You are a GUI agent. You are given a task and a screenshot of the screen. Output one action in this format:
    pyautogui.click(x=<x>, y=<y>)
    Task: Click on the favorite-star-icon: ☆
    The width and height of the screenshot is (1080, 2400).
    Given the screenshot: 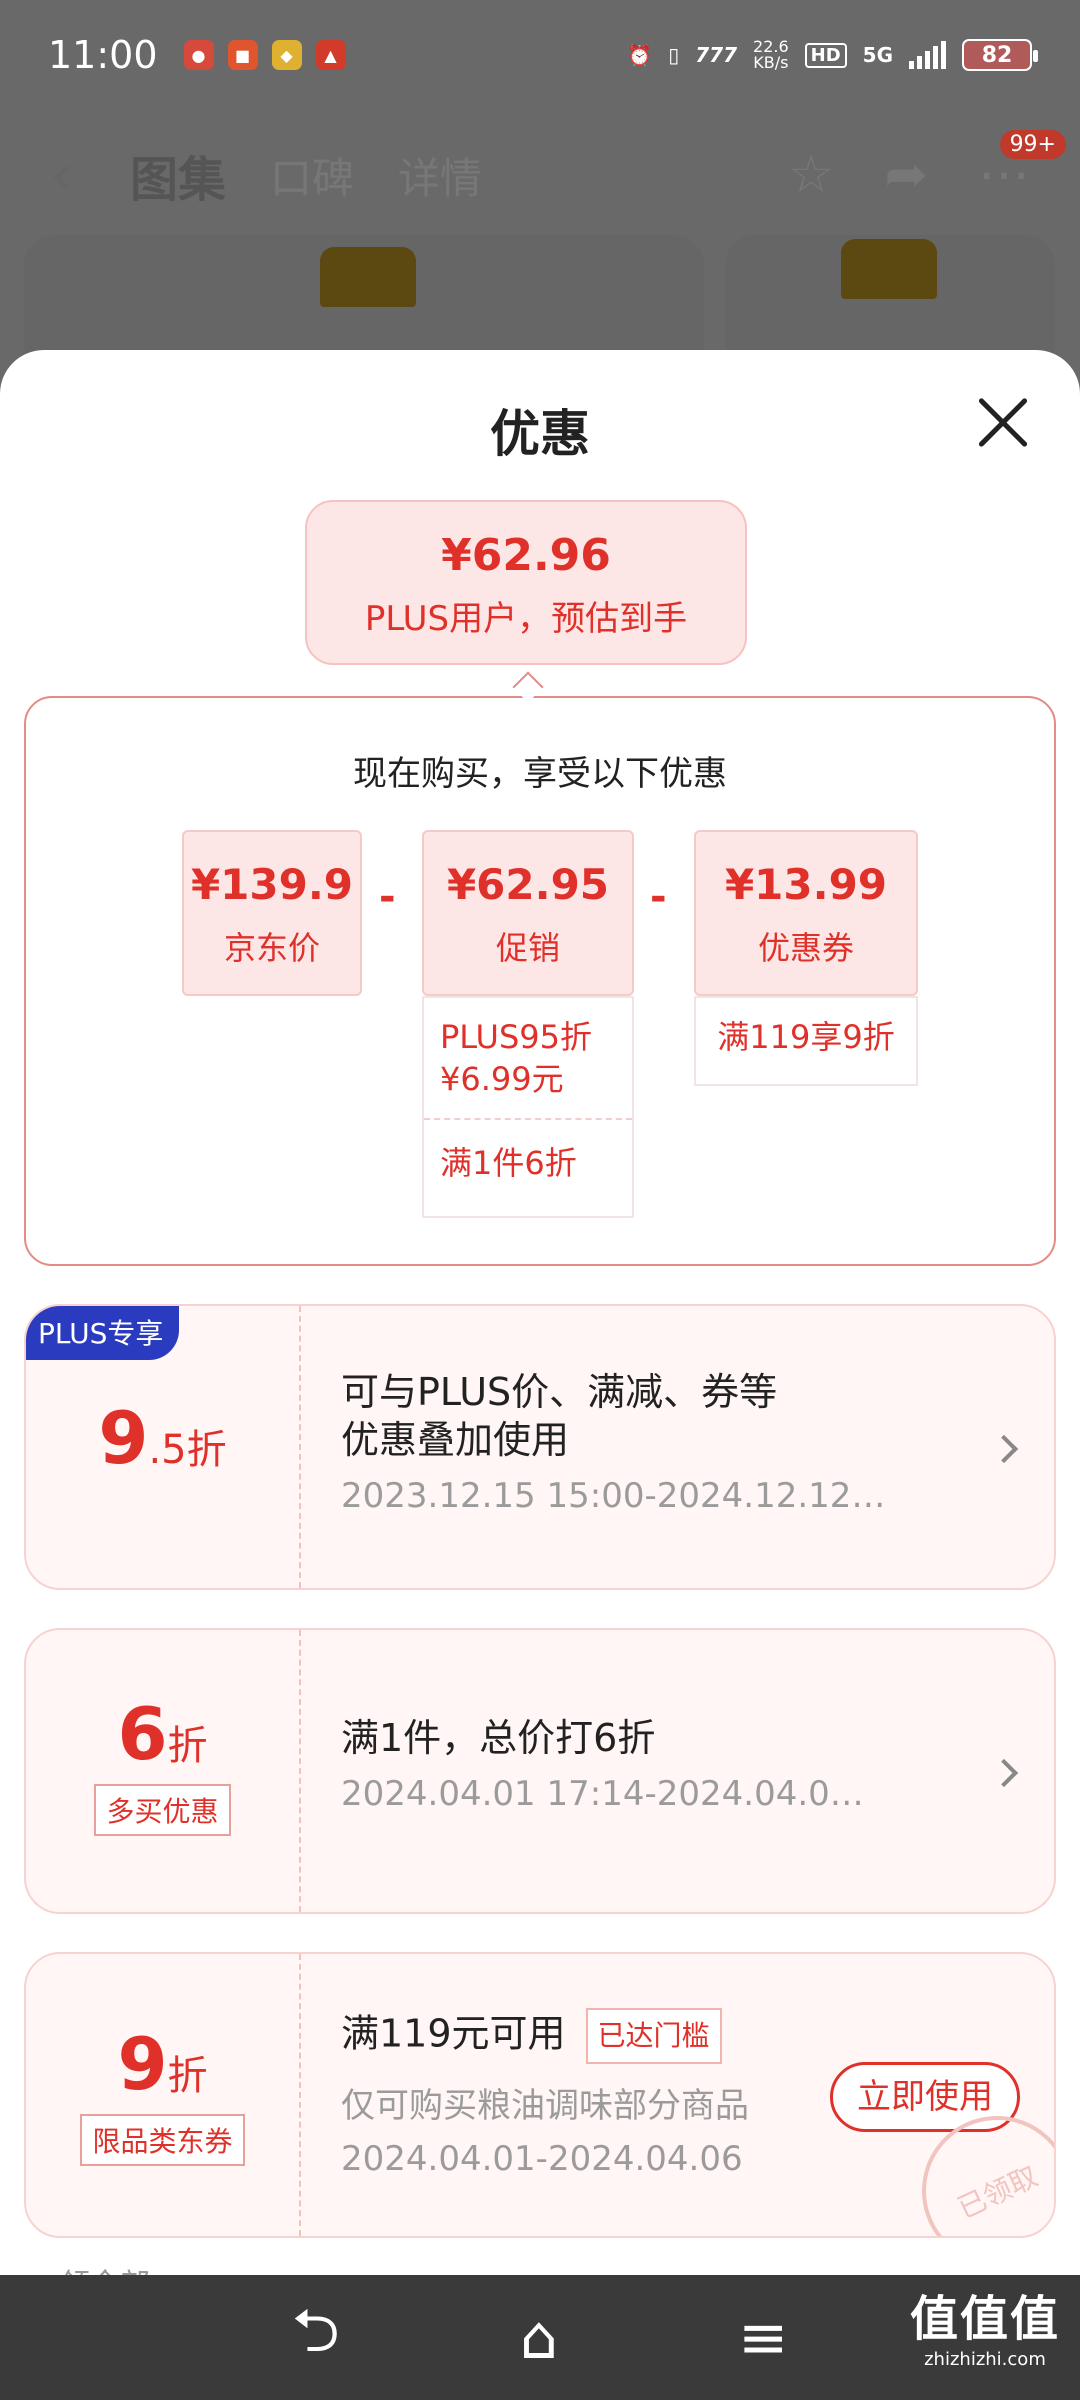 What is the action you would take?
    pyautogui.click(x=811, y=175)
    